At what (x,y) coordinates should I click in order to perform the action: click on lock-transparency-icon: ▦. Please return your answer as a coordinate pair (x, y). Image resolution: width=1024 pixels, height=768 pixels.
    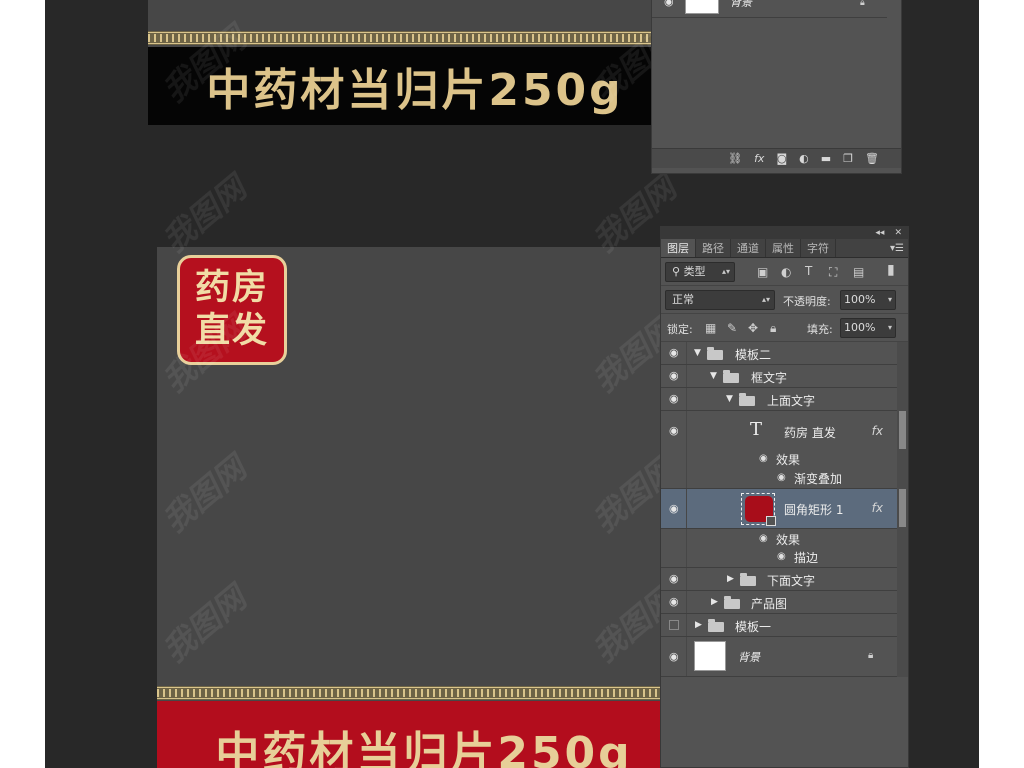
    Looking at the image, I should click on (710, 328).